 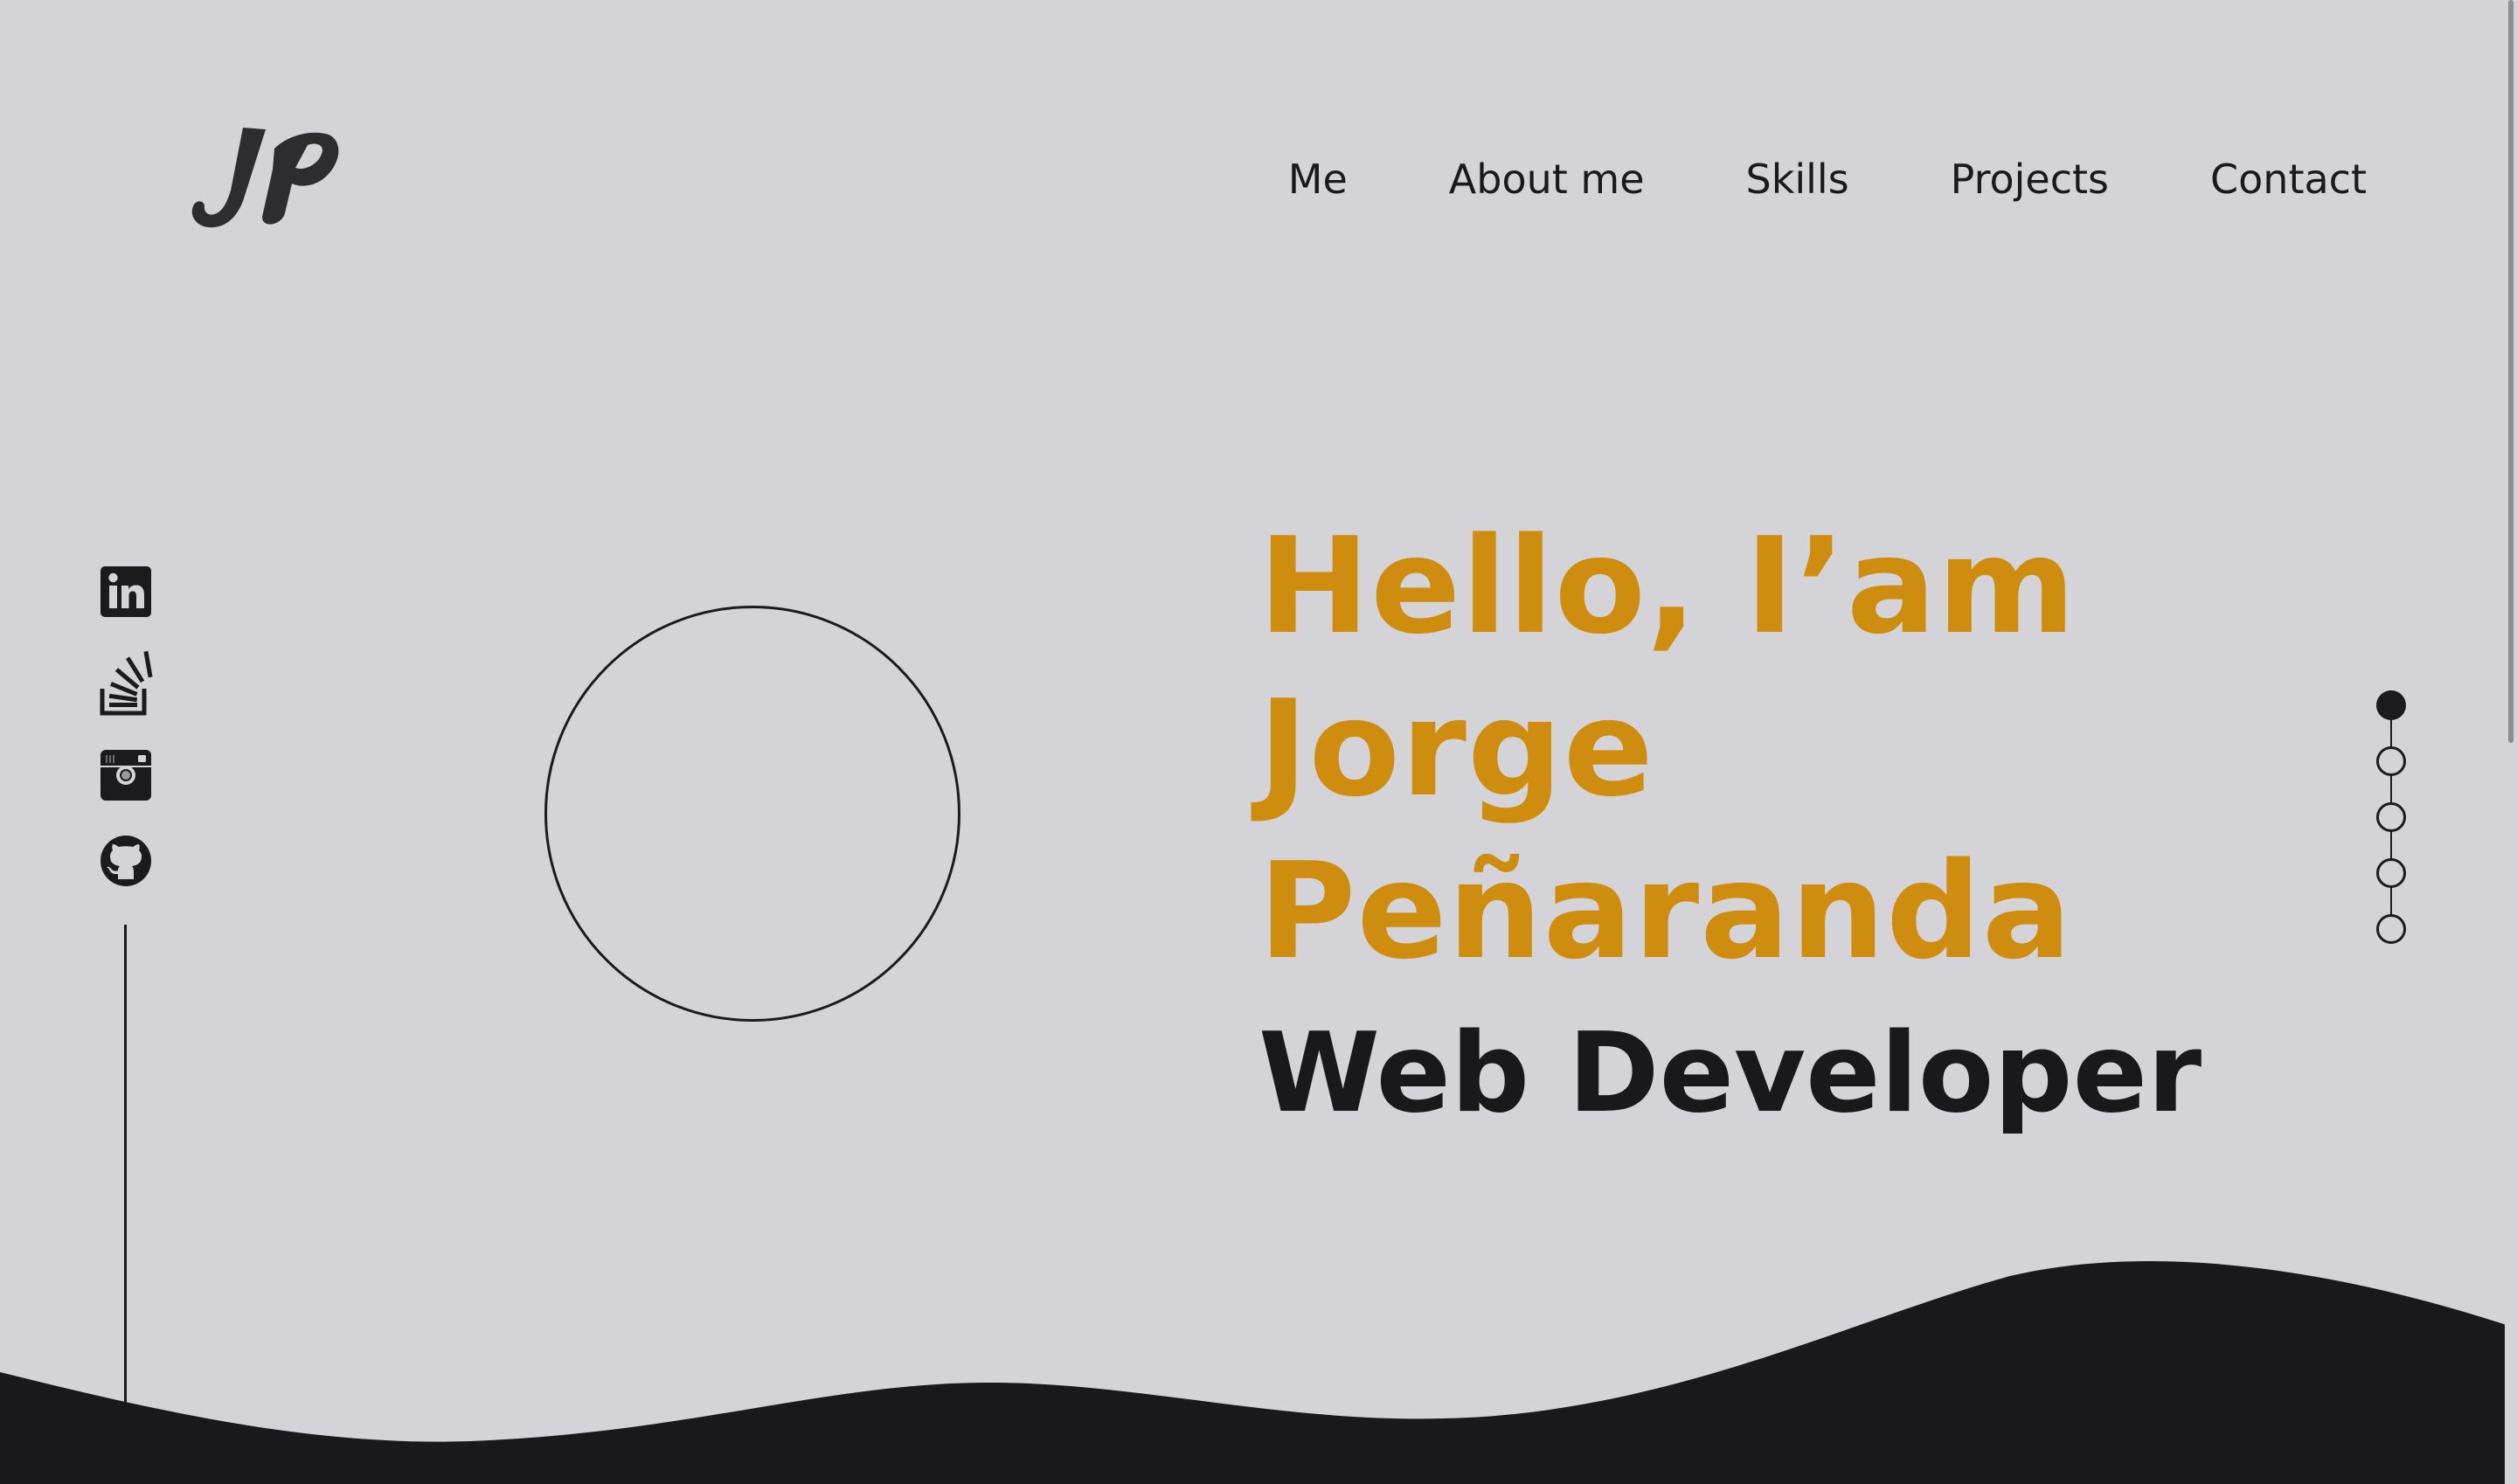 I want to click on profile-photo-circle, so click(x=752, y=814).